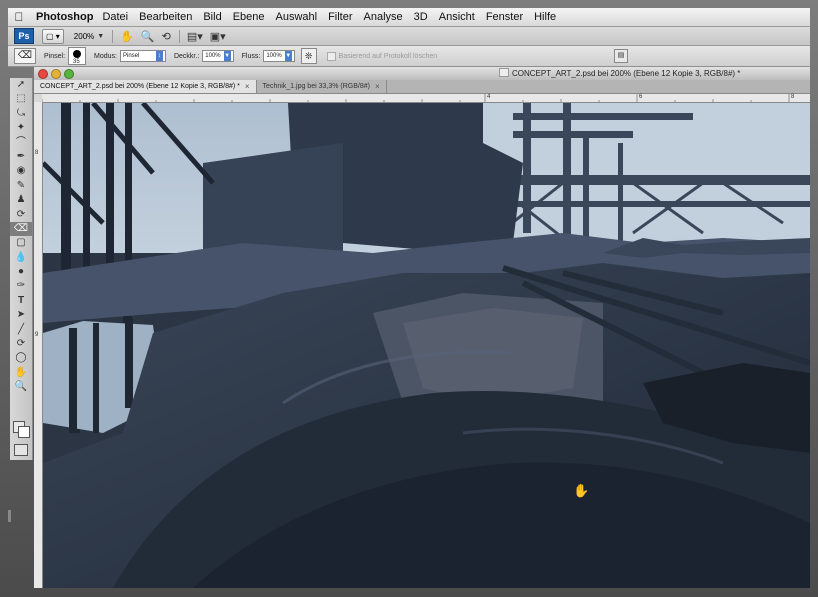 The height and width of the screenshot is (597, 818). Describe the element at coordinates (24, 36) in the screenshot. I see `photoshop-logo: Ps` at that location.